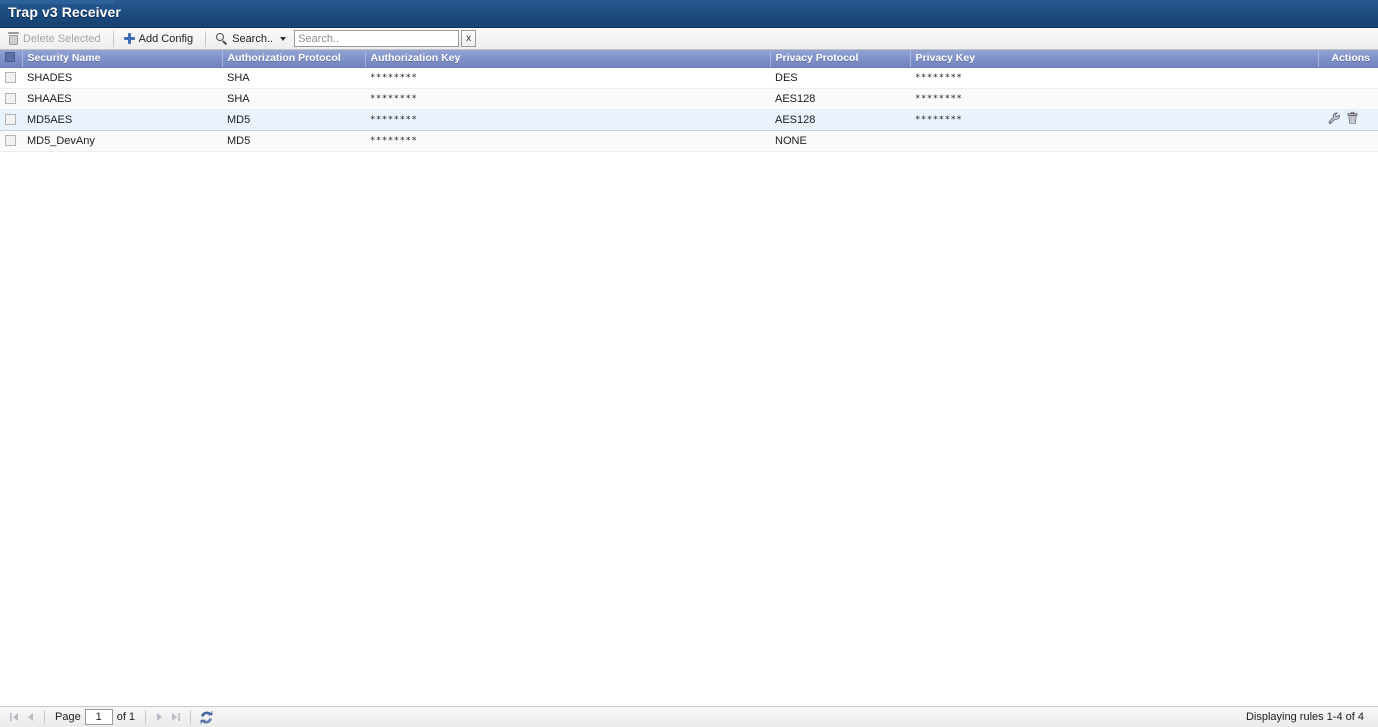 Image resolution: width=1378 pixels, height=727 pixels. Describe the element at coordinates (13, 38) in the screenshot. I see `trash-icon` at that location.